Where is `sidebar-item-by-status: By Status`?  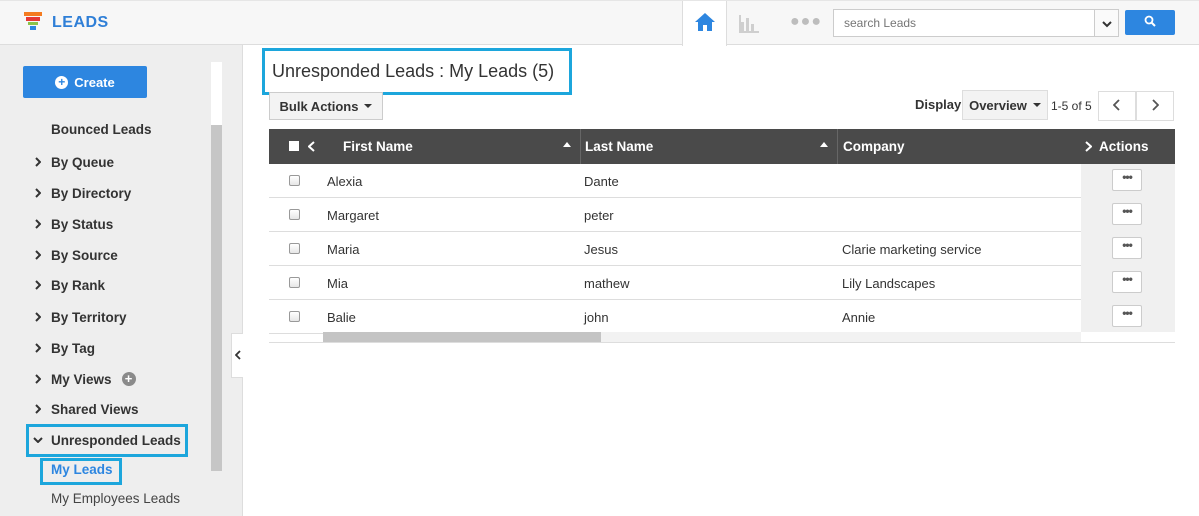
sidebar-item-by-status: By Status is located at coordinates (73, 224).